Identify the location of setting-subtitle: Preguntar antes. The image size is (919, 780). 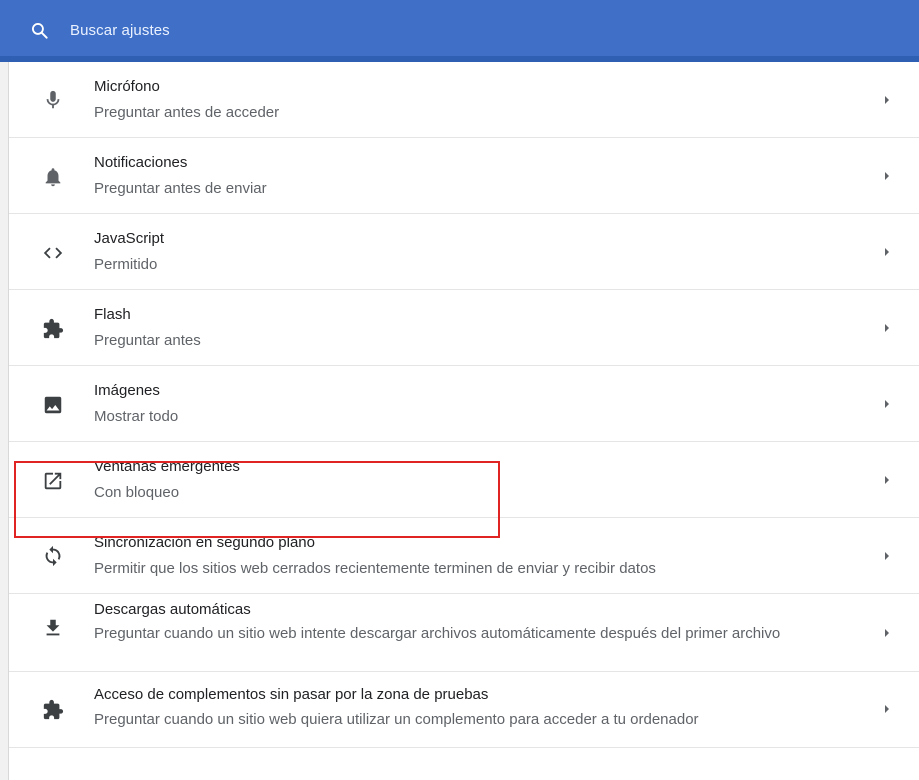
(147, 340).